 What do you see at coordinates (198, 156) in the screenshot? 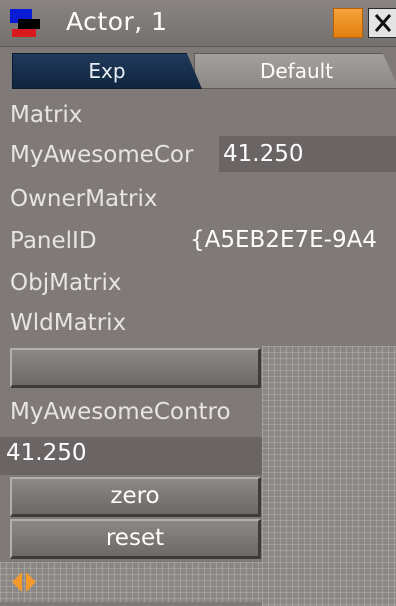
I see `property-myawesomecor: MyAwesomeCor 41.250` at bounding box center [198, 156].